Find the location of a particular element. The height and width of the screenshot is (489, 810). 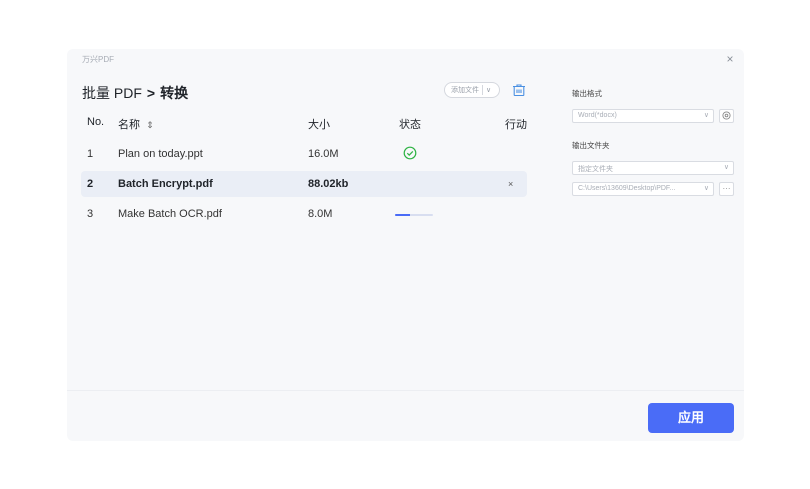

row-size: 88.02kb is located at coordinates (328, 184).